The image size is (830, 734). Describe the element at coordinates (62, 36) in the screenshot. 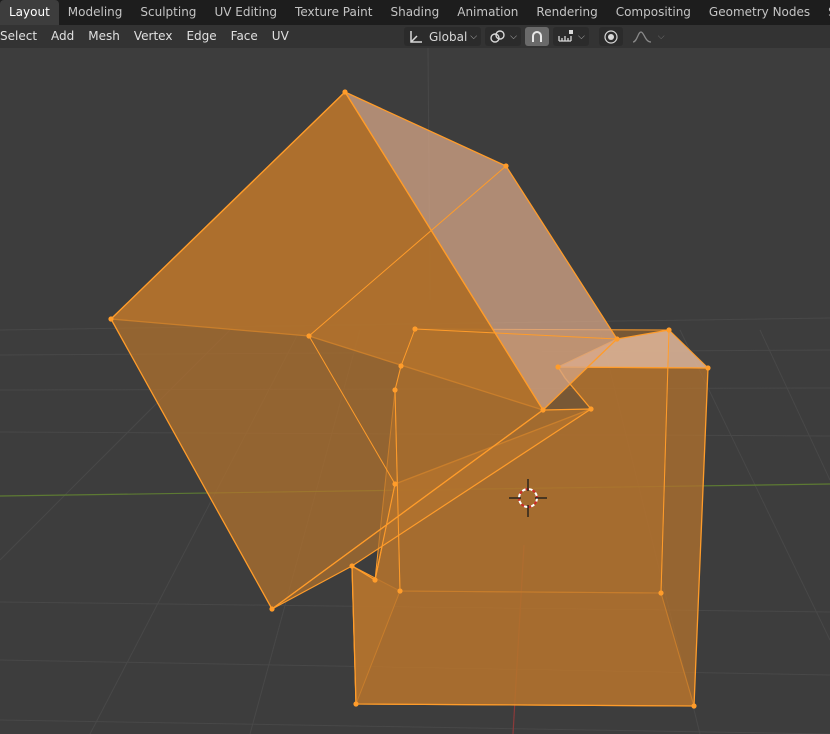

I see `menu-add: Add` at that location.